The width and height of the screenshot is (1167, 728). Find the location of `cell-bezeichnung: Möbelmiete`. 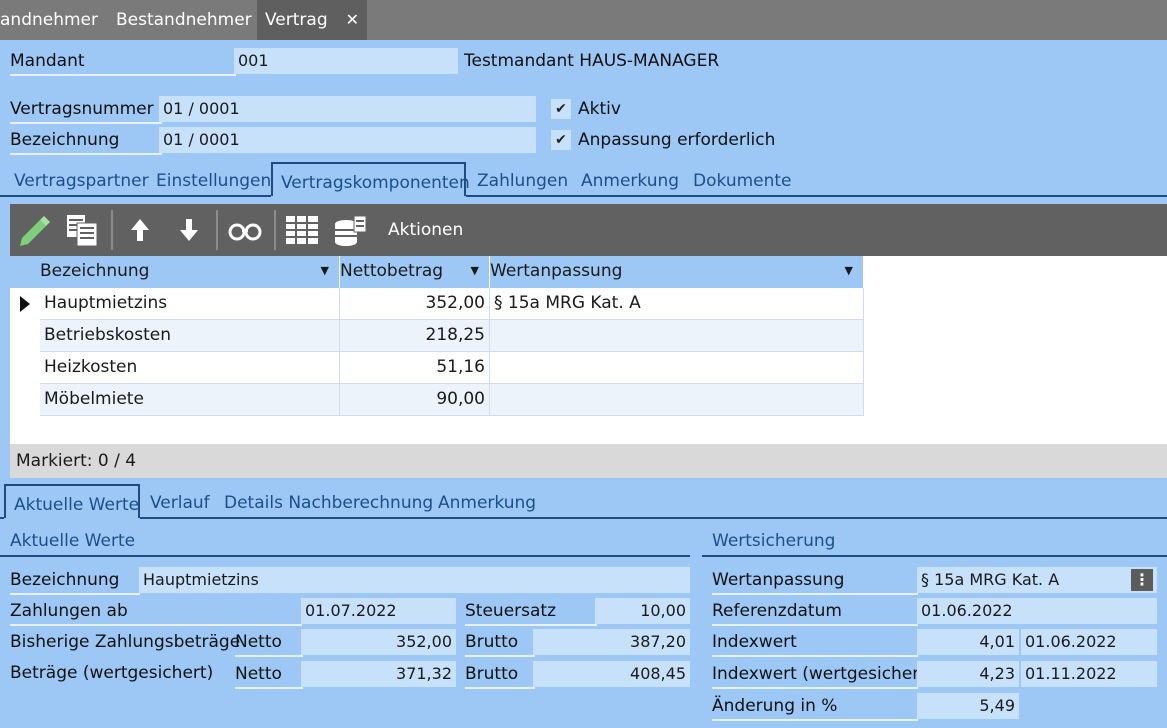

cell-bezeichnung: Möbelmiete is located at coordinates (190, 400).